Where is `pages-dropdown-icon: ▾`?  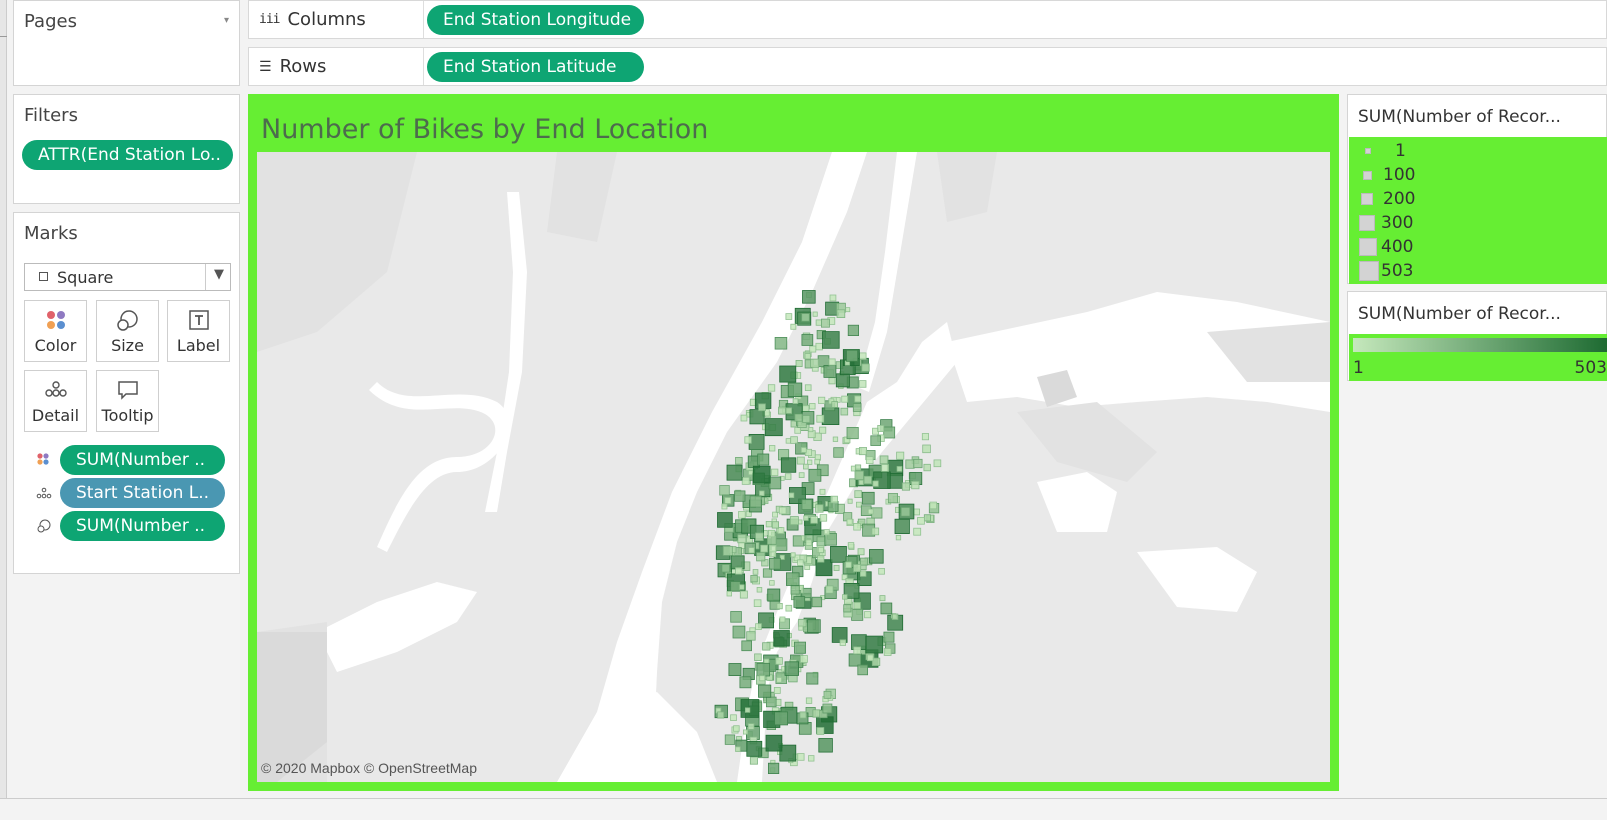 pages-dropdown-icon: ▾ is located at coordinates (226, 20).